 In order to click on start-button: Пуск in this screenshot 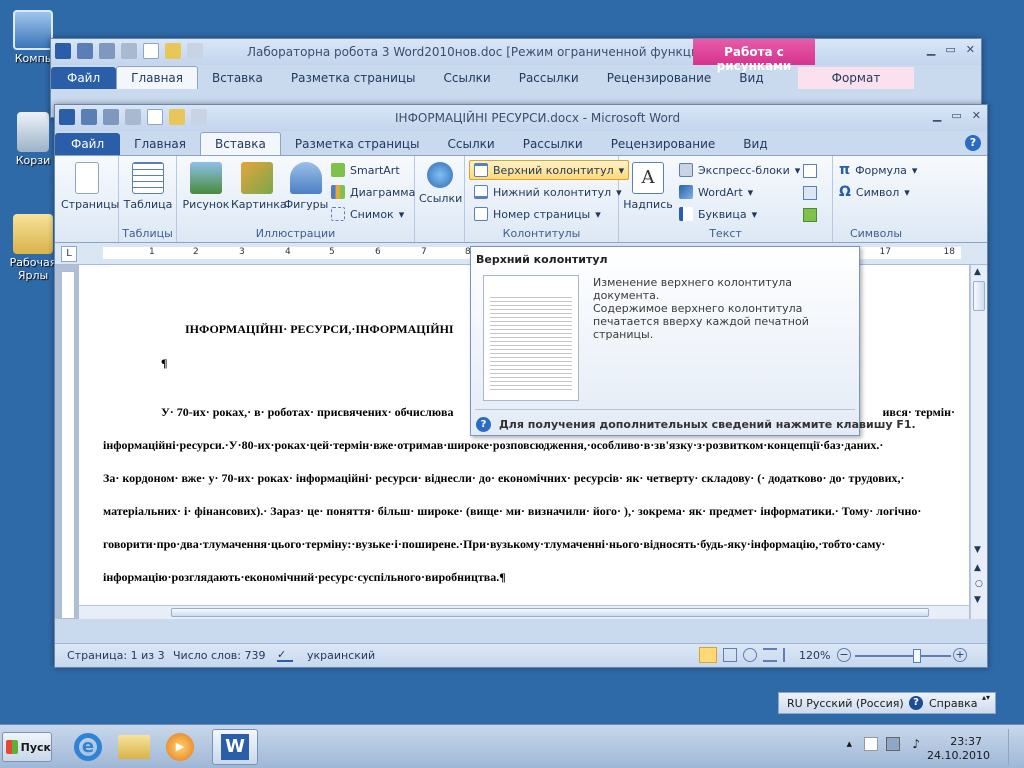, I will do `click(27, 747)`.